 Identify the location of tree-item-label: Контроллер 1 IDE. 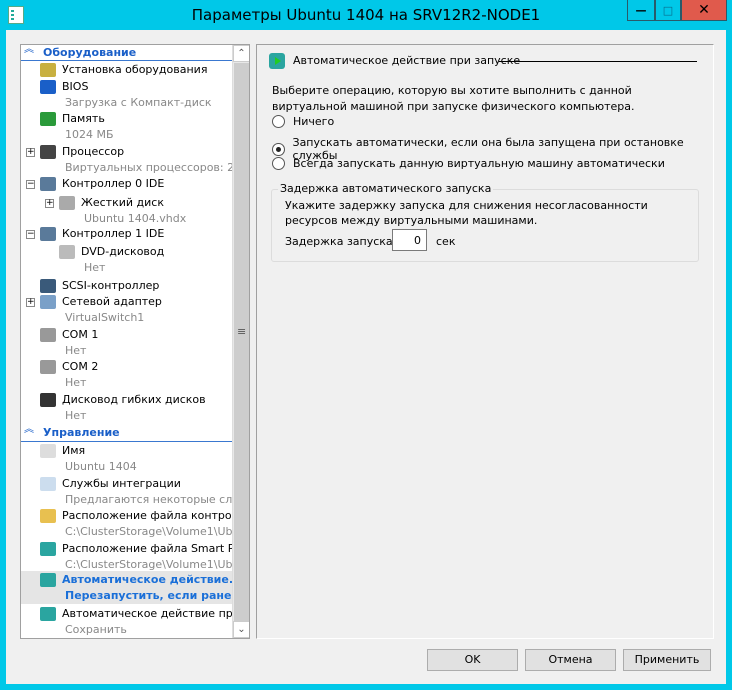
(113, 233).